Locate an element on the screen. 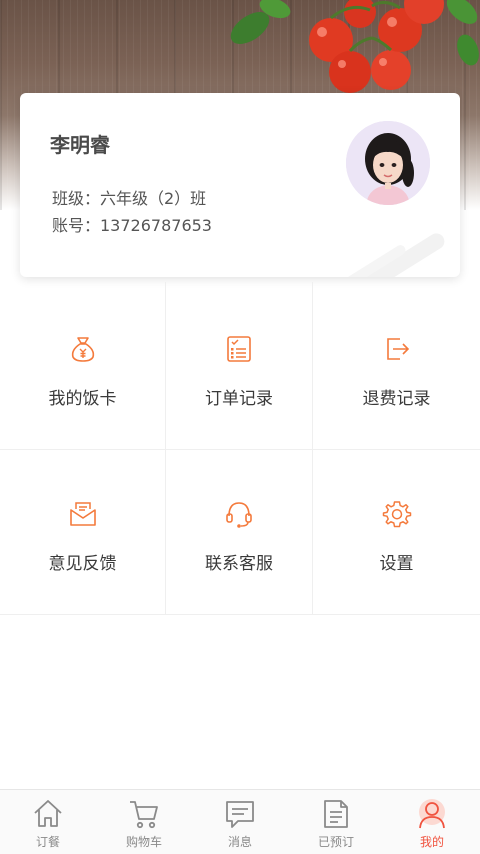 The height and width of the screenshot is (854, 480). avatar is located at coordinates (388, 163).